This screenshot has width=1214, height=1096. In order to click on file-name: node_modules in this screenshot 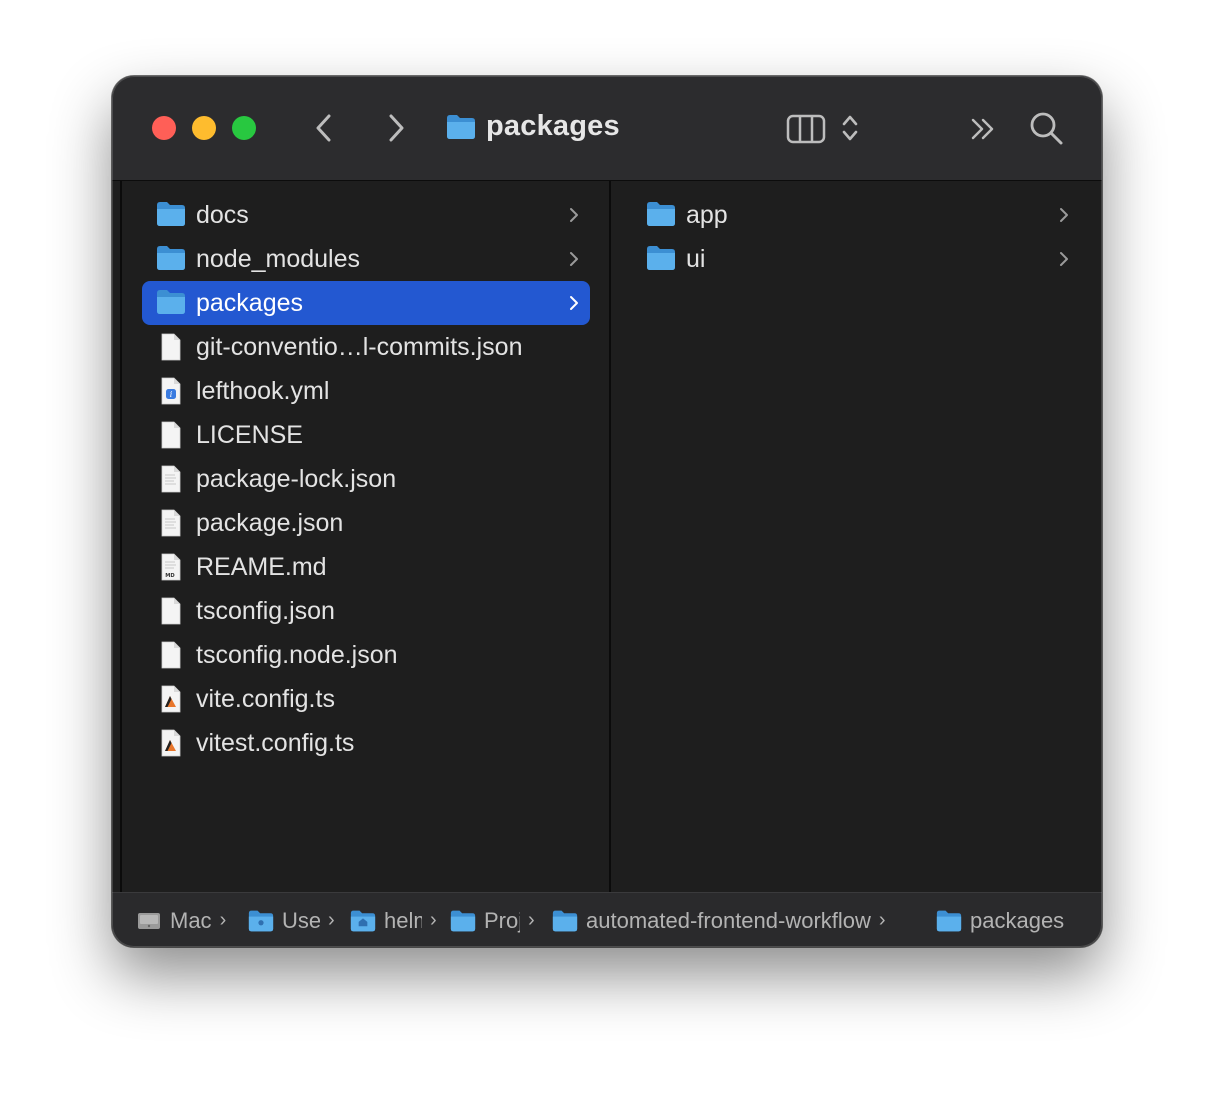, I will do `click(278, 259)`.